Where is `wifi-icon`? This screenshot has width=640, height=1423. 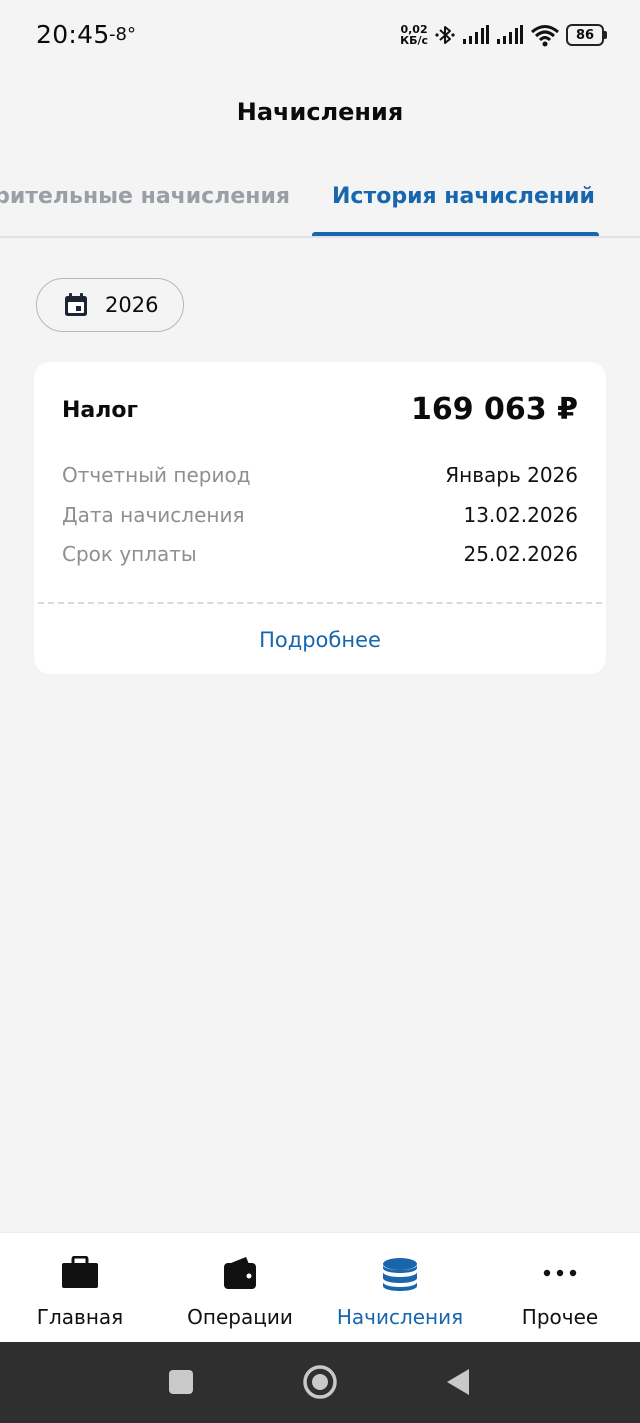 wifi-icon is located at coordinates (545, 36).